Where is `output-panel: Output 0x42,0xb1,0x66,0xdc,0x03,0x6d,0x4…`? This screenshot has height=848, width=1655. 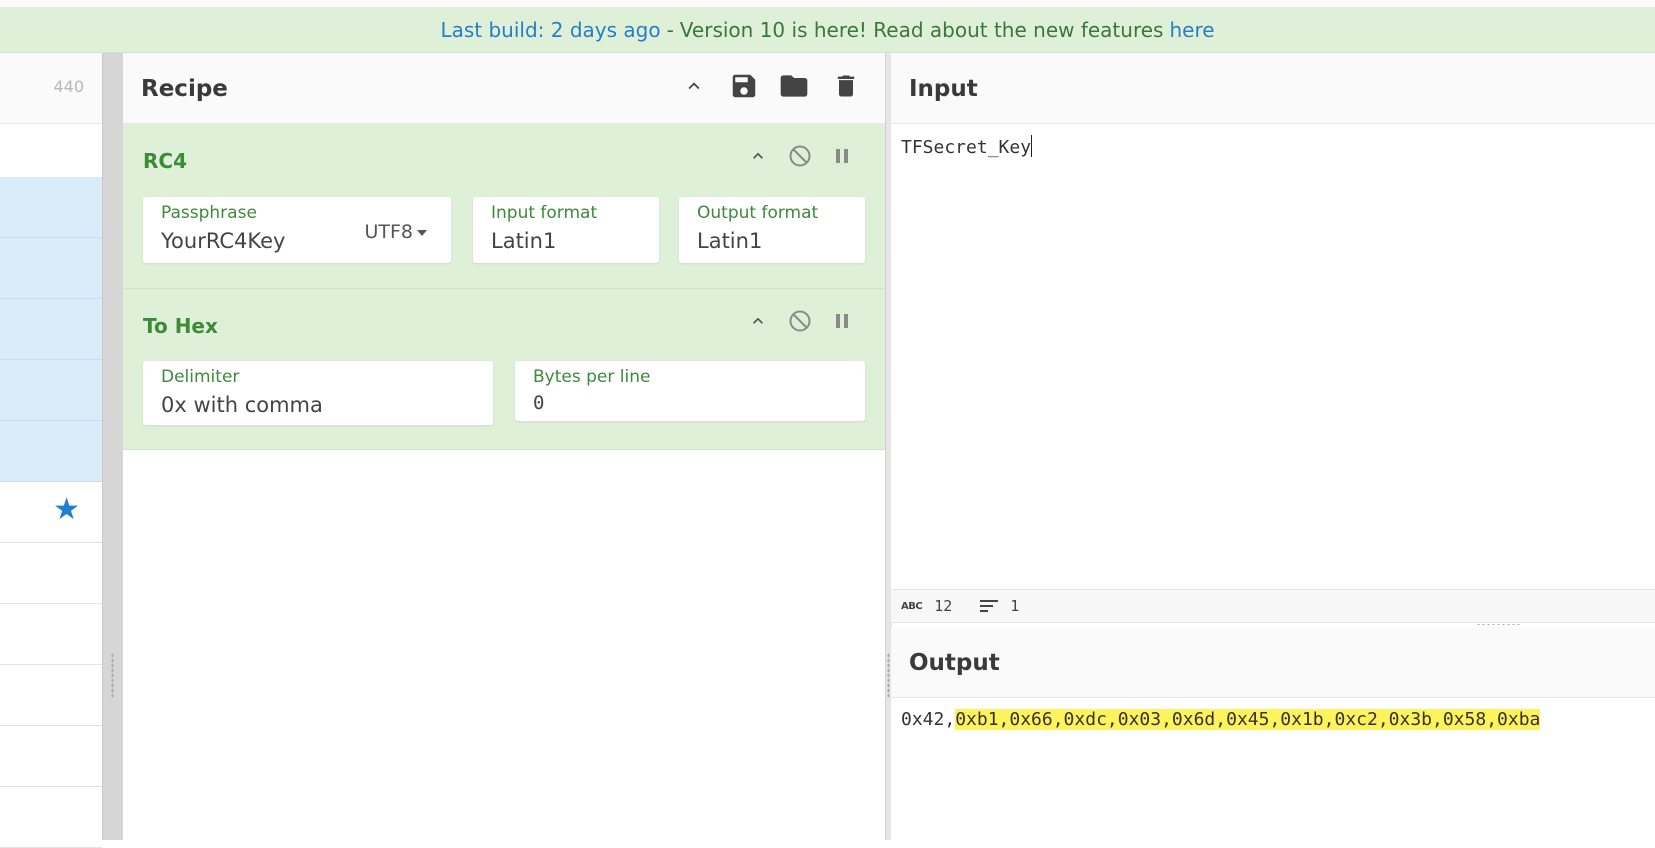 output-panel: Output 0x42,0xb1,0x66,0xdc,0x03,0x6d,0x4… is located at coordinates (1273, 733).